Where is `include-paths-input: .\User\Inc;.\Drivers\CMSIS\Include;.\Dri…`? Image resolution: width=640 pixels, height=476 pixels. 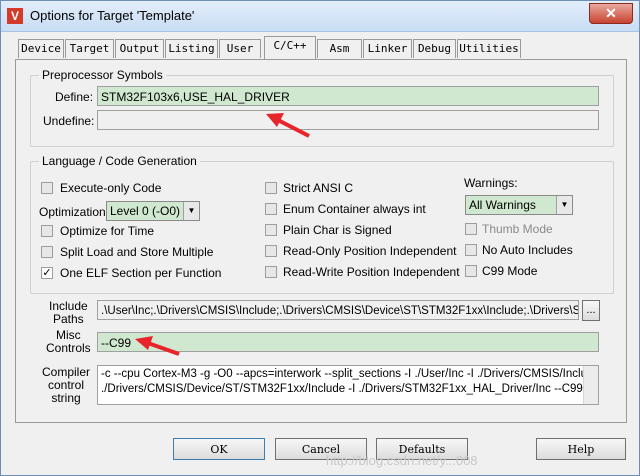 include-paths-input: .\User\Inc;.\Drivers\CMSIS\Include;.\Dri… is located at coordinates (338, 310).